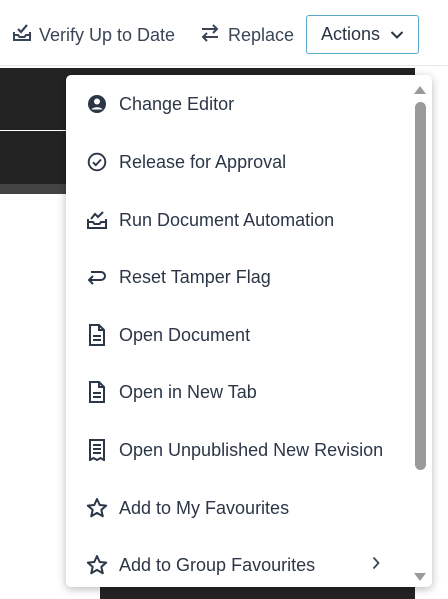 This screenshot has height=599, width=448. What do you see at coordinates (188, 391) in the screenshot?
I see `menu-item-label: Open in New Tab` at bounding box center [188, 391].